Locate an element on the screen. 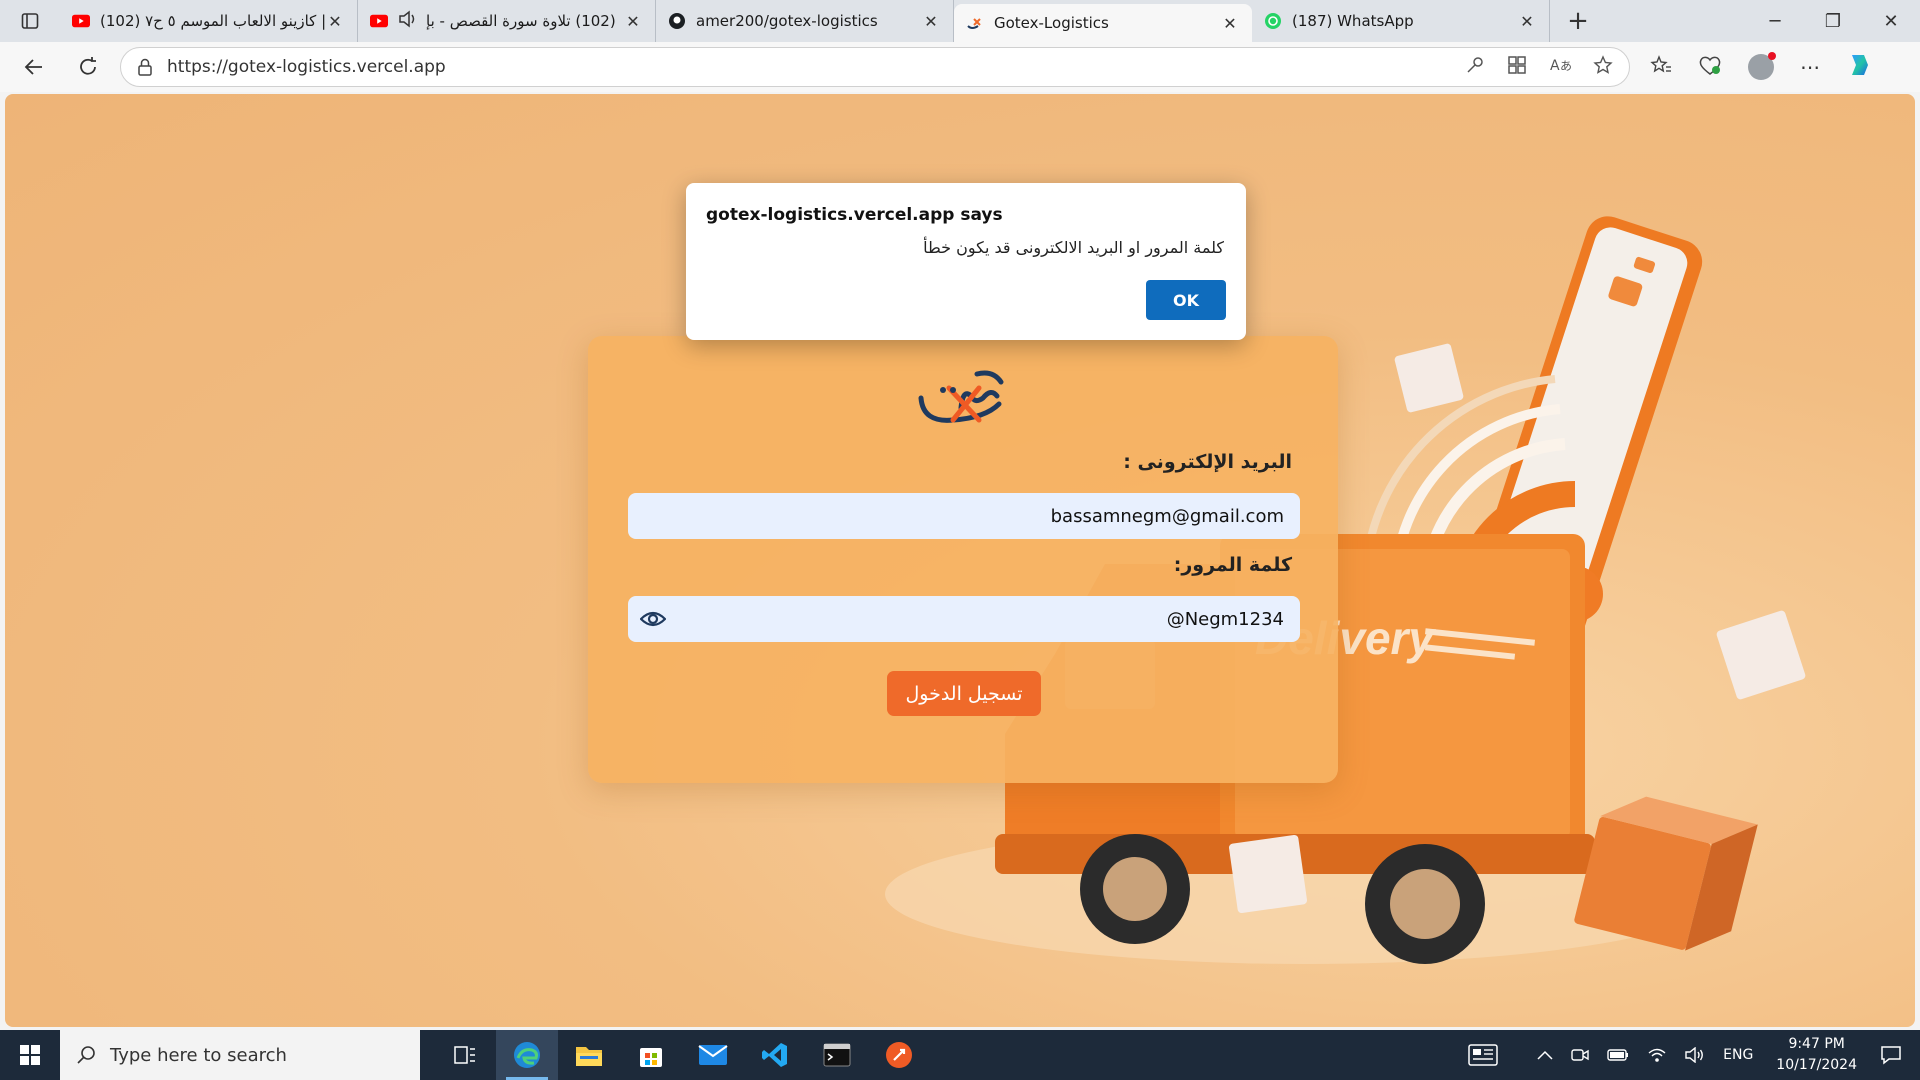  browser-tab-2: (102) تلاوة سورة القصص - بإ ✕ is located at coordinates (507, 21).